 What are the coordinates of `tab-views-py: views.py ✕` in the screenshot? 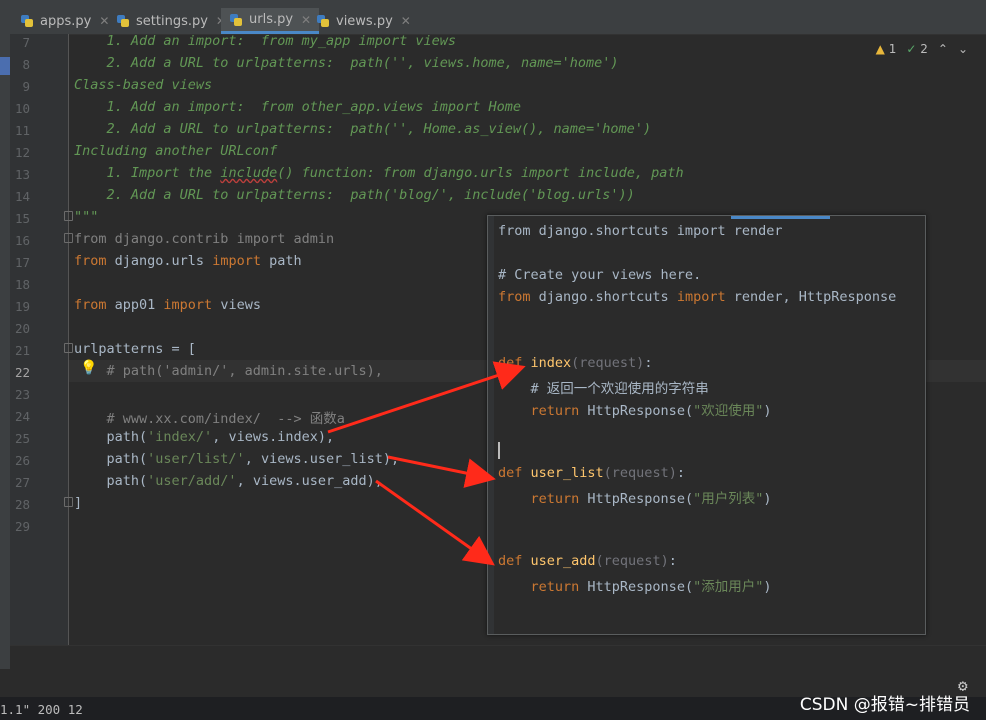 It's located at (363, 21).